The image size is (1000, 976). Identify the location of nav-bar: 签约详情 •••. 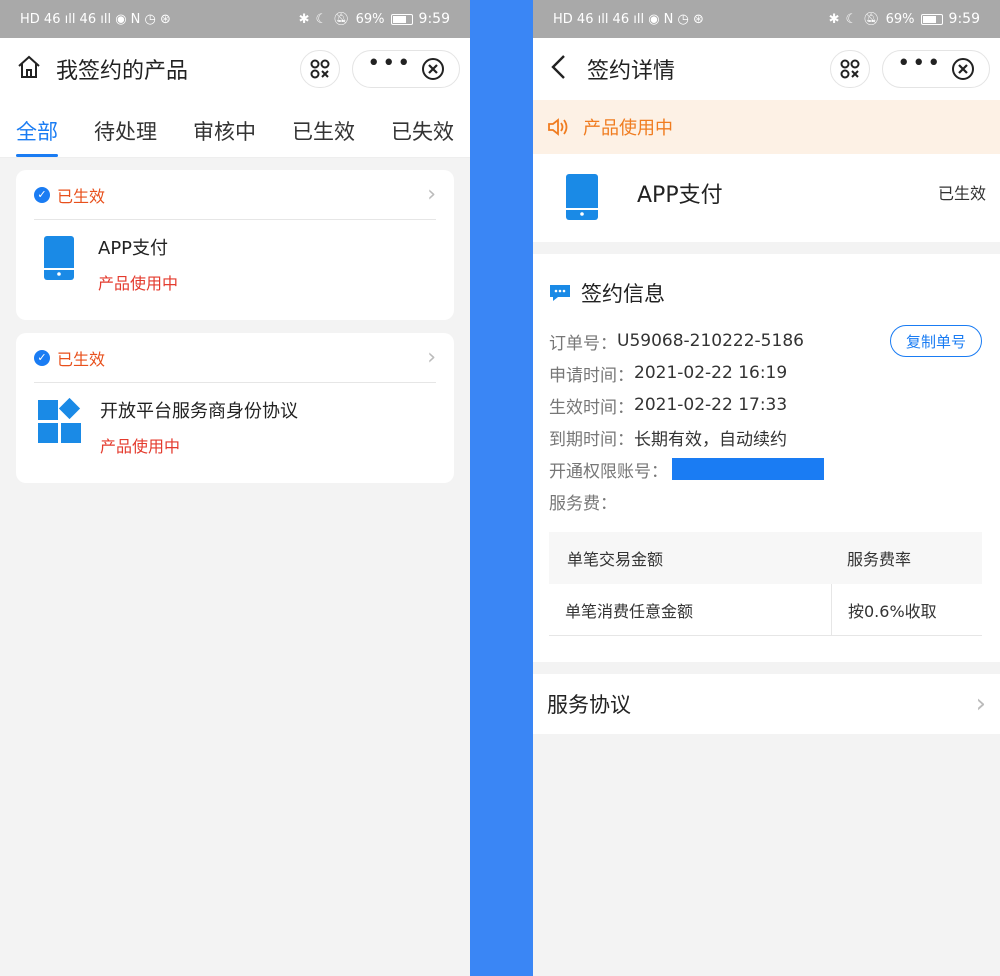
(766, 69).